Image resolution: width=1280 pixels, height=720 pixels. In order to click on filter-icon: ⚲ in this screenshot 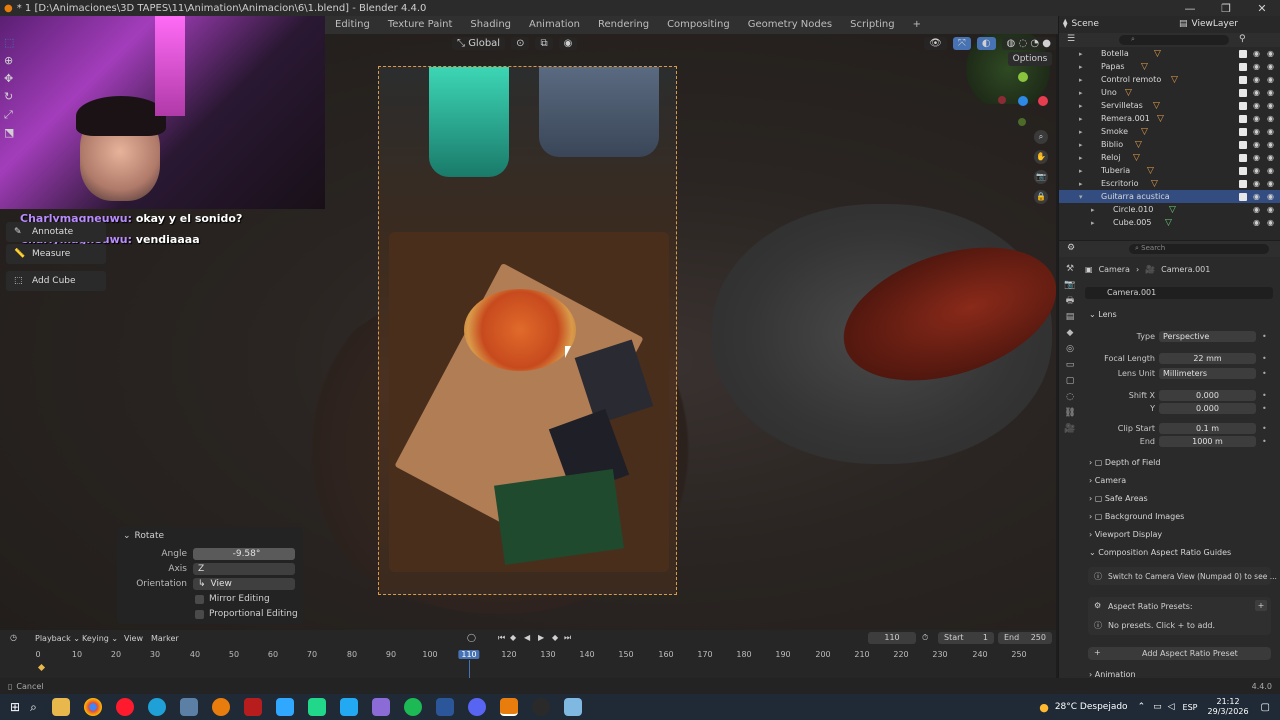, I will do `click(1242, 39)`.